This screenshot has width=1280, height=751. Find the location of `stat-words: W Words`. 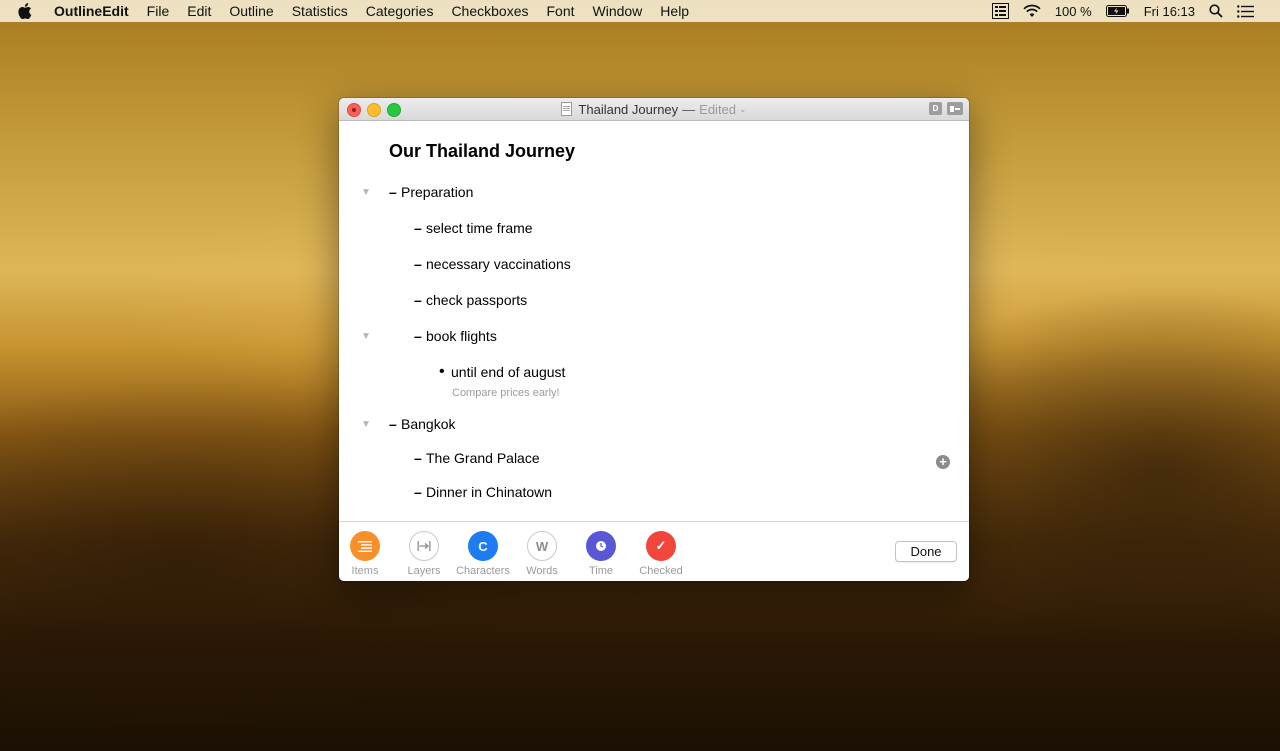

stat-words: W Words is located at coordinates (542, 554).